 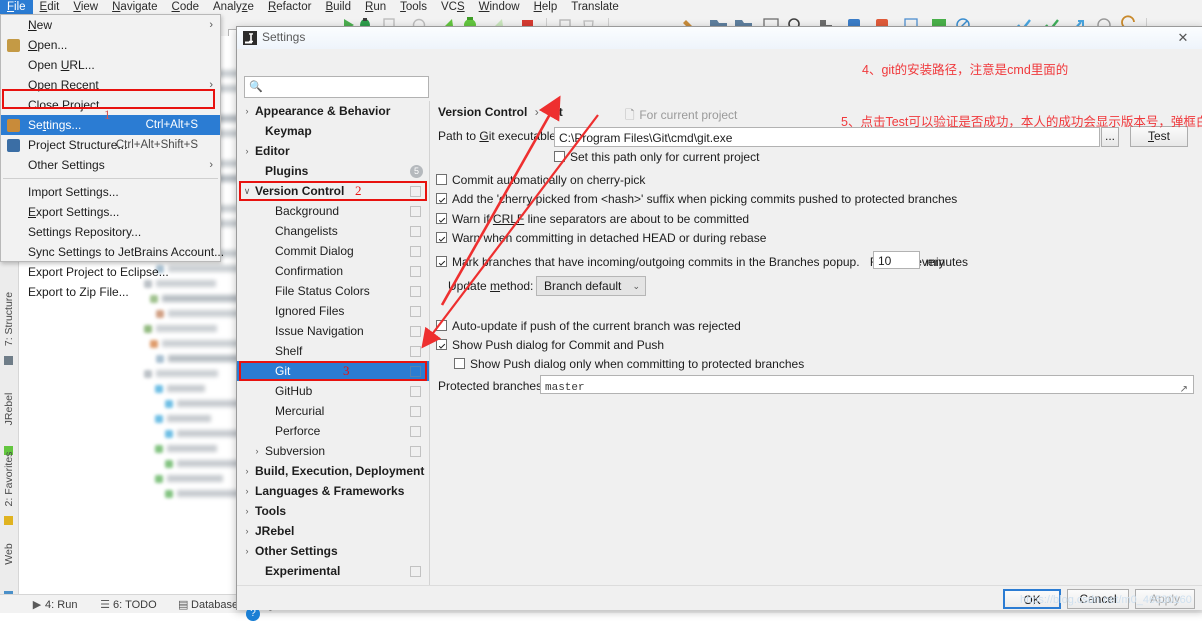 I want to click on settings-tree-item-commitdialog: Commit Dialog, so click(x=333, y=251).